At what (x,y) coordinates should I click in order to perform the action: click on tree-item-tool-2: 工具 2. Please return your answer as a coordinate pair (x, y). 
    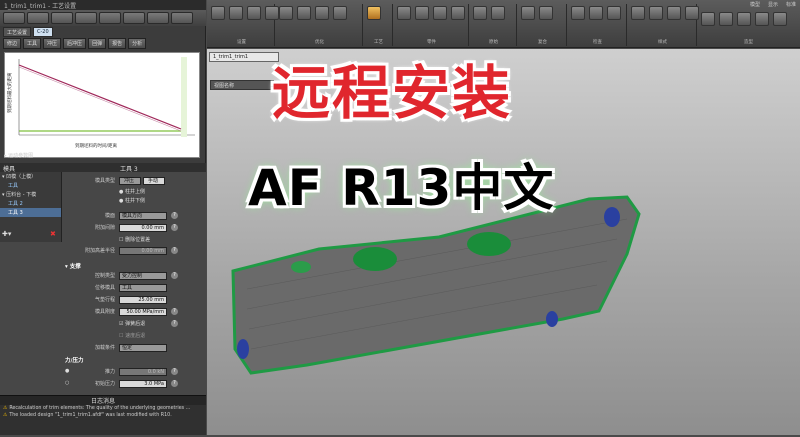
    Looking at the image, I should click on (30, 203).